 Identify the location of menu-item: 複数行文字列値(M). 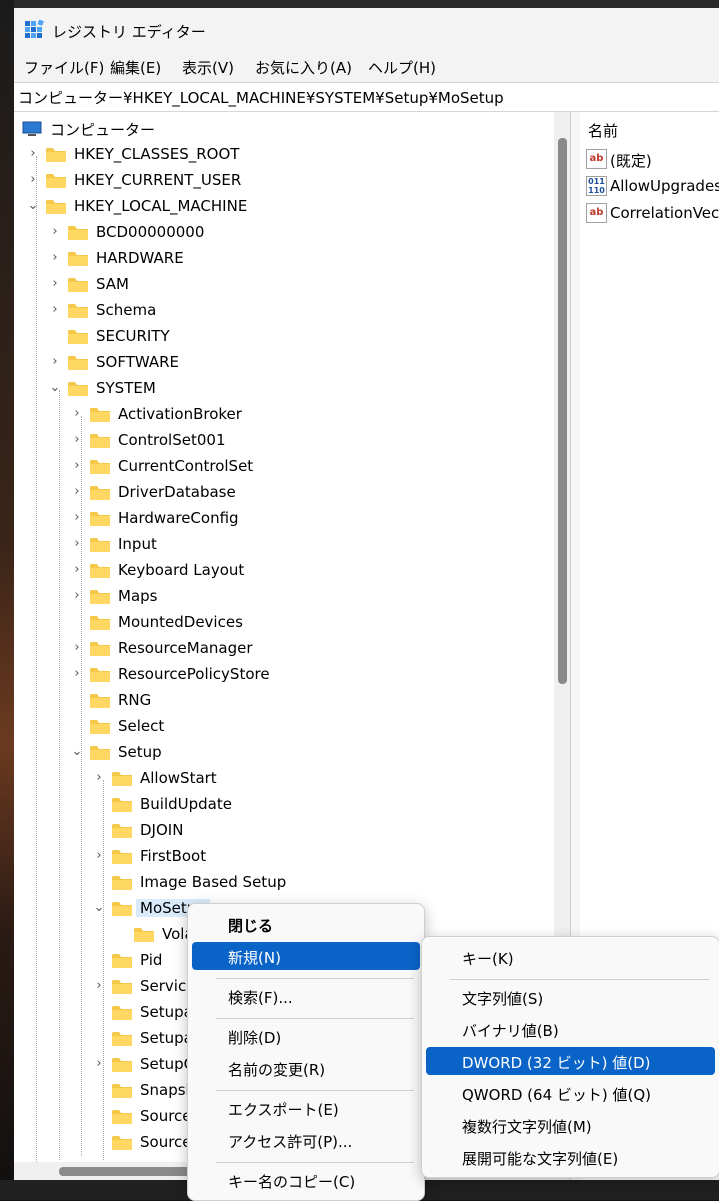
(570, 1125).